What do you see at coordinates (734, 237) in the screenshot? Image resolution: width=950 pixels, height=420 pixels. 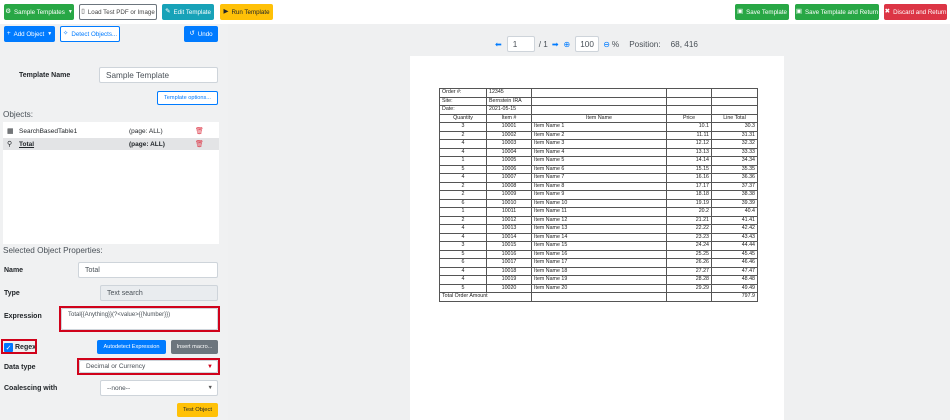 I see `cell-line-total: 43.43` at bounding box center [734, 237].